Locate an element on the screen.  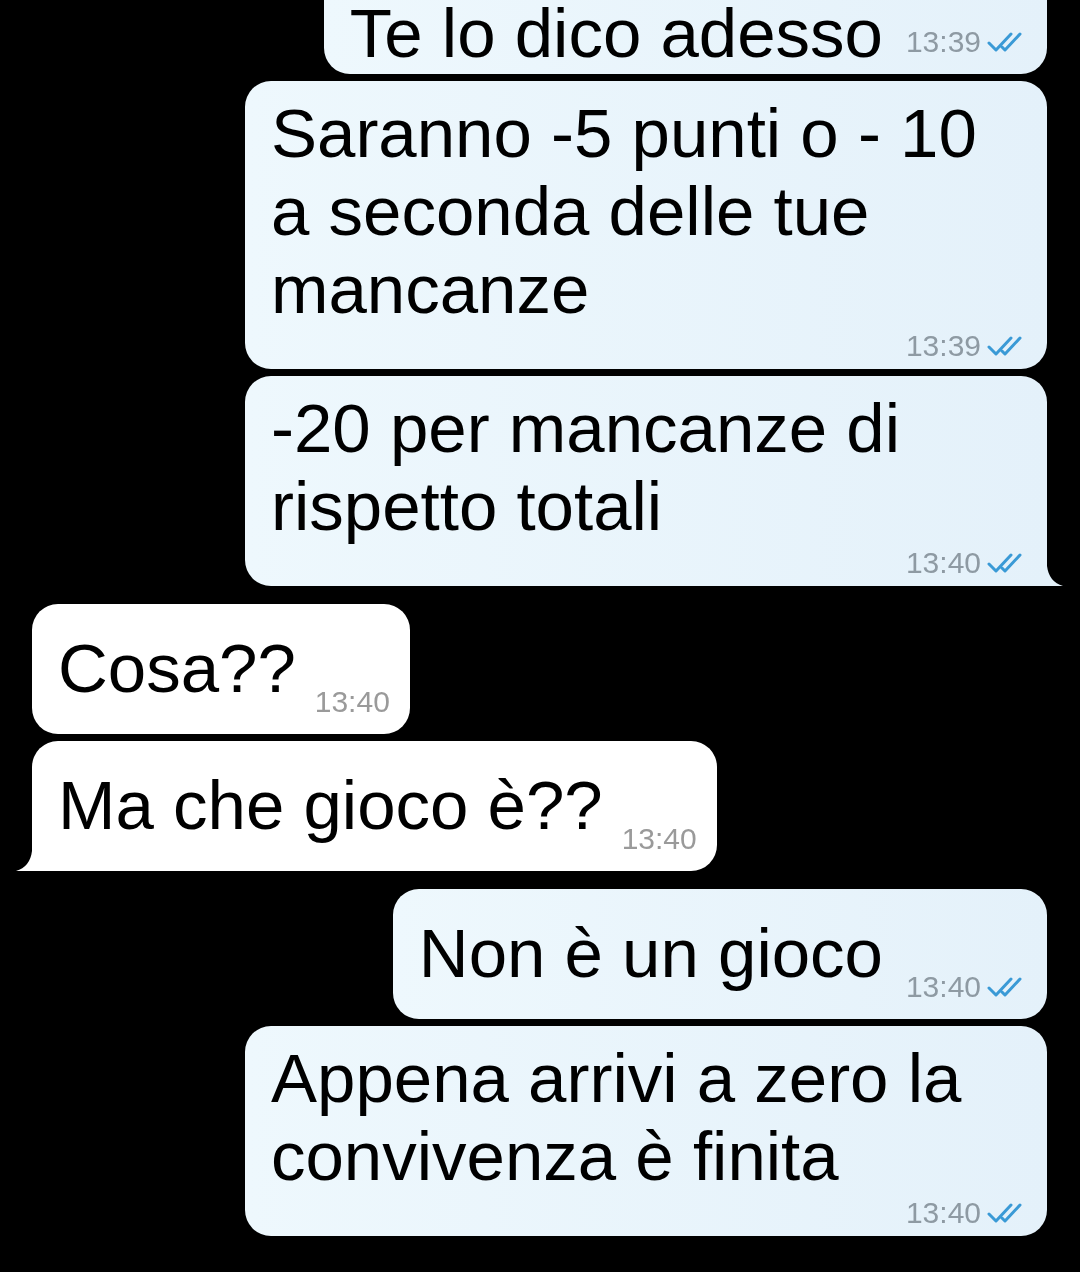
message-text: Non è un gioco is located at coordinates (650, 953).